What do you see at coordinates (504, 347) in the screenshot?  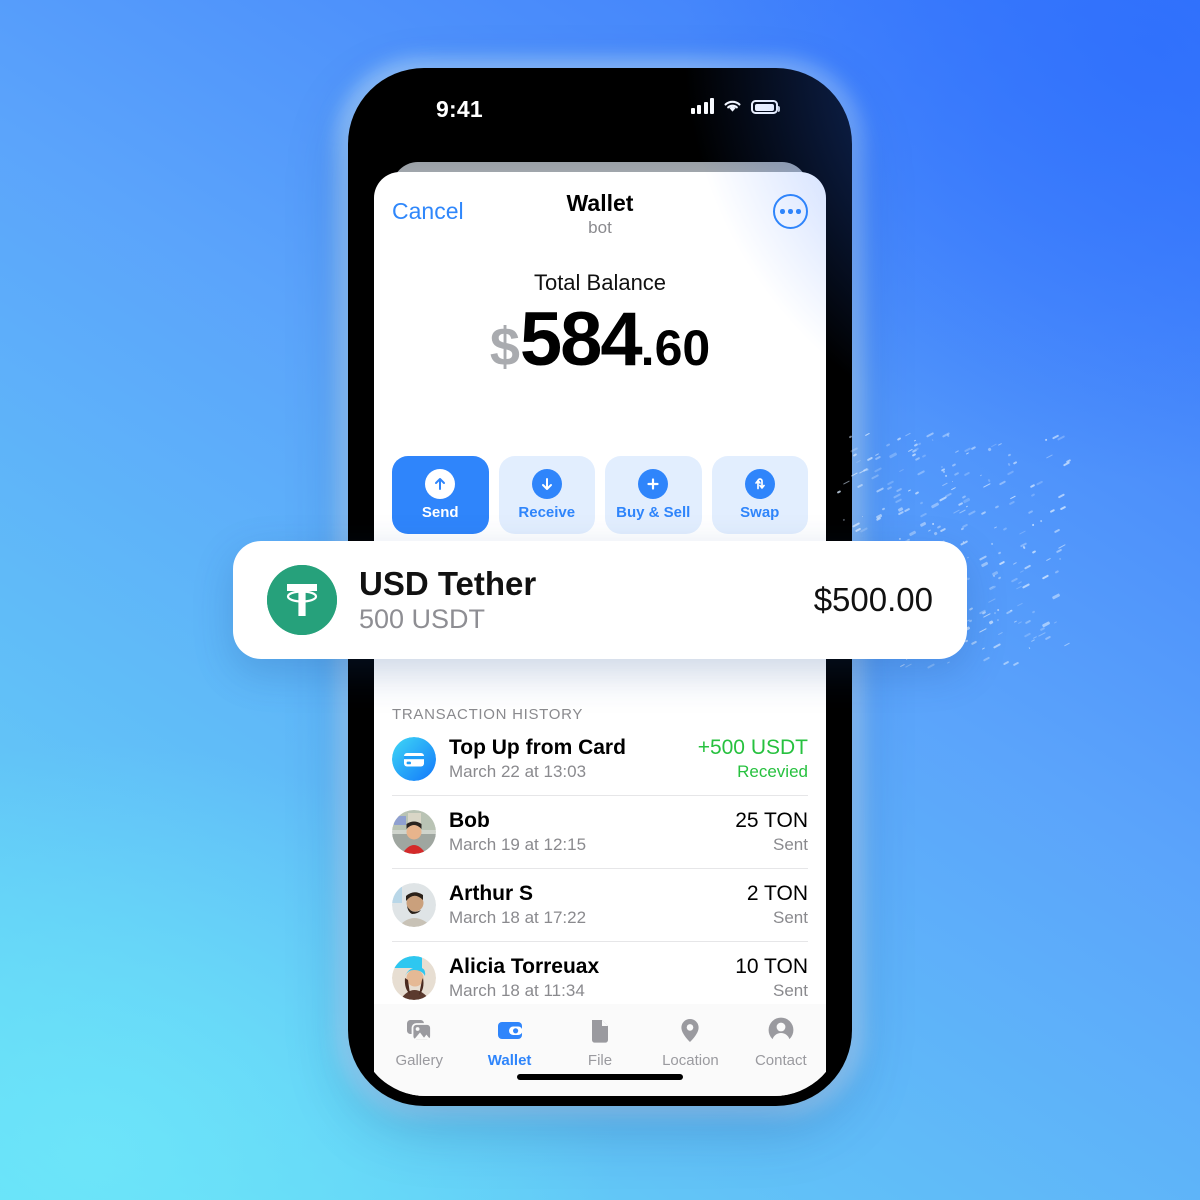 I see `balance-currency: $` at bounding box center [504, 347].